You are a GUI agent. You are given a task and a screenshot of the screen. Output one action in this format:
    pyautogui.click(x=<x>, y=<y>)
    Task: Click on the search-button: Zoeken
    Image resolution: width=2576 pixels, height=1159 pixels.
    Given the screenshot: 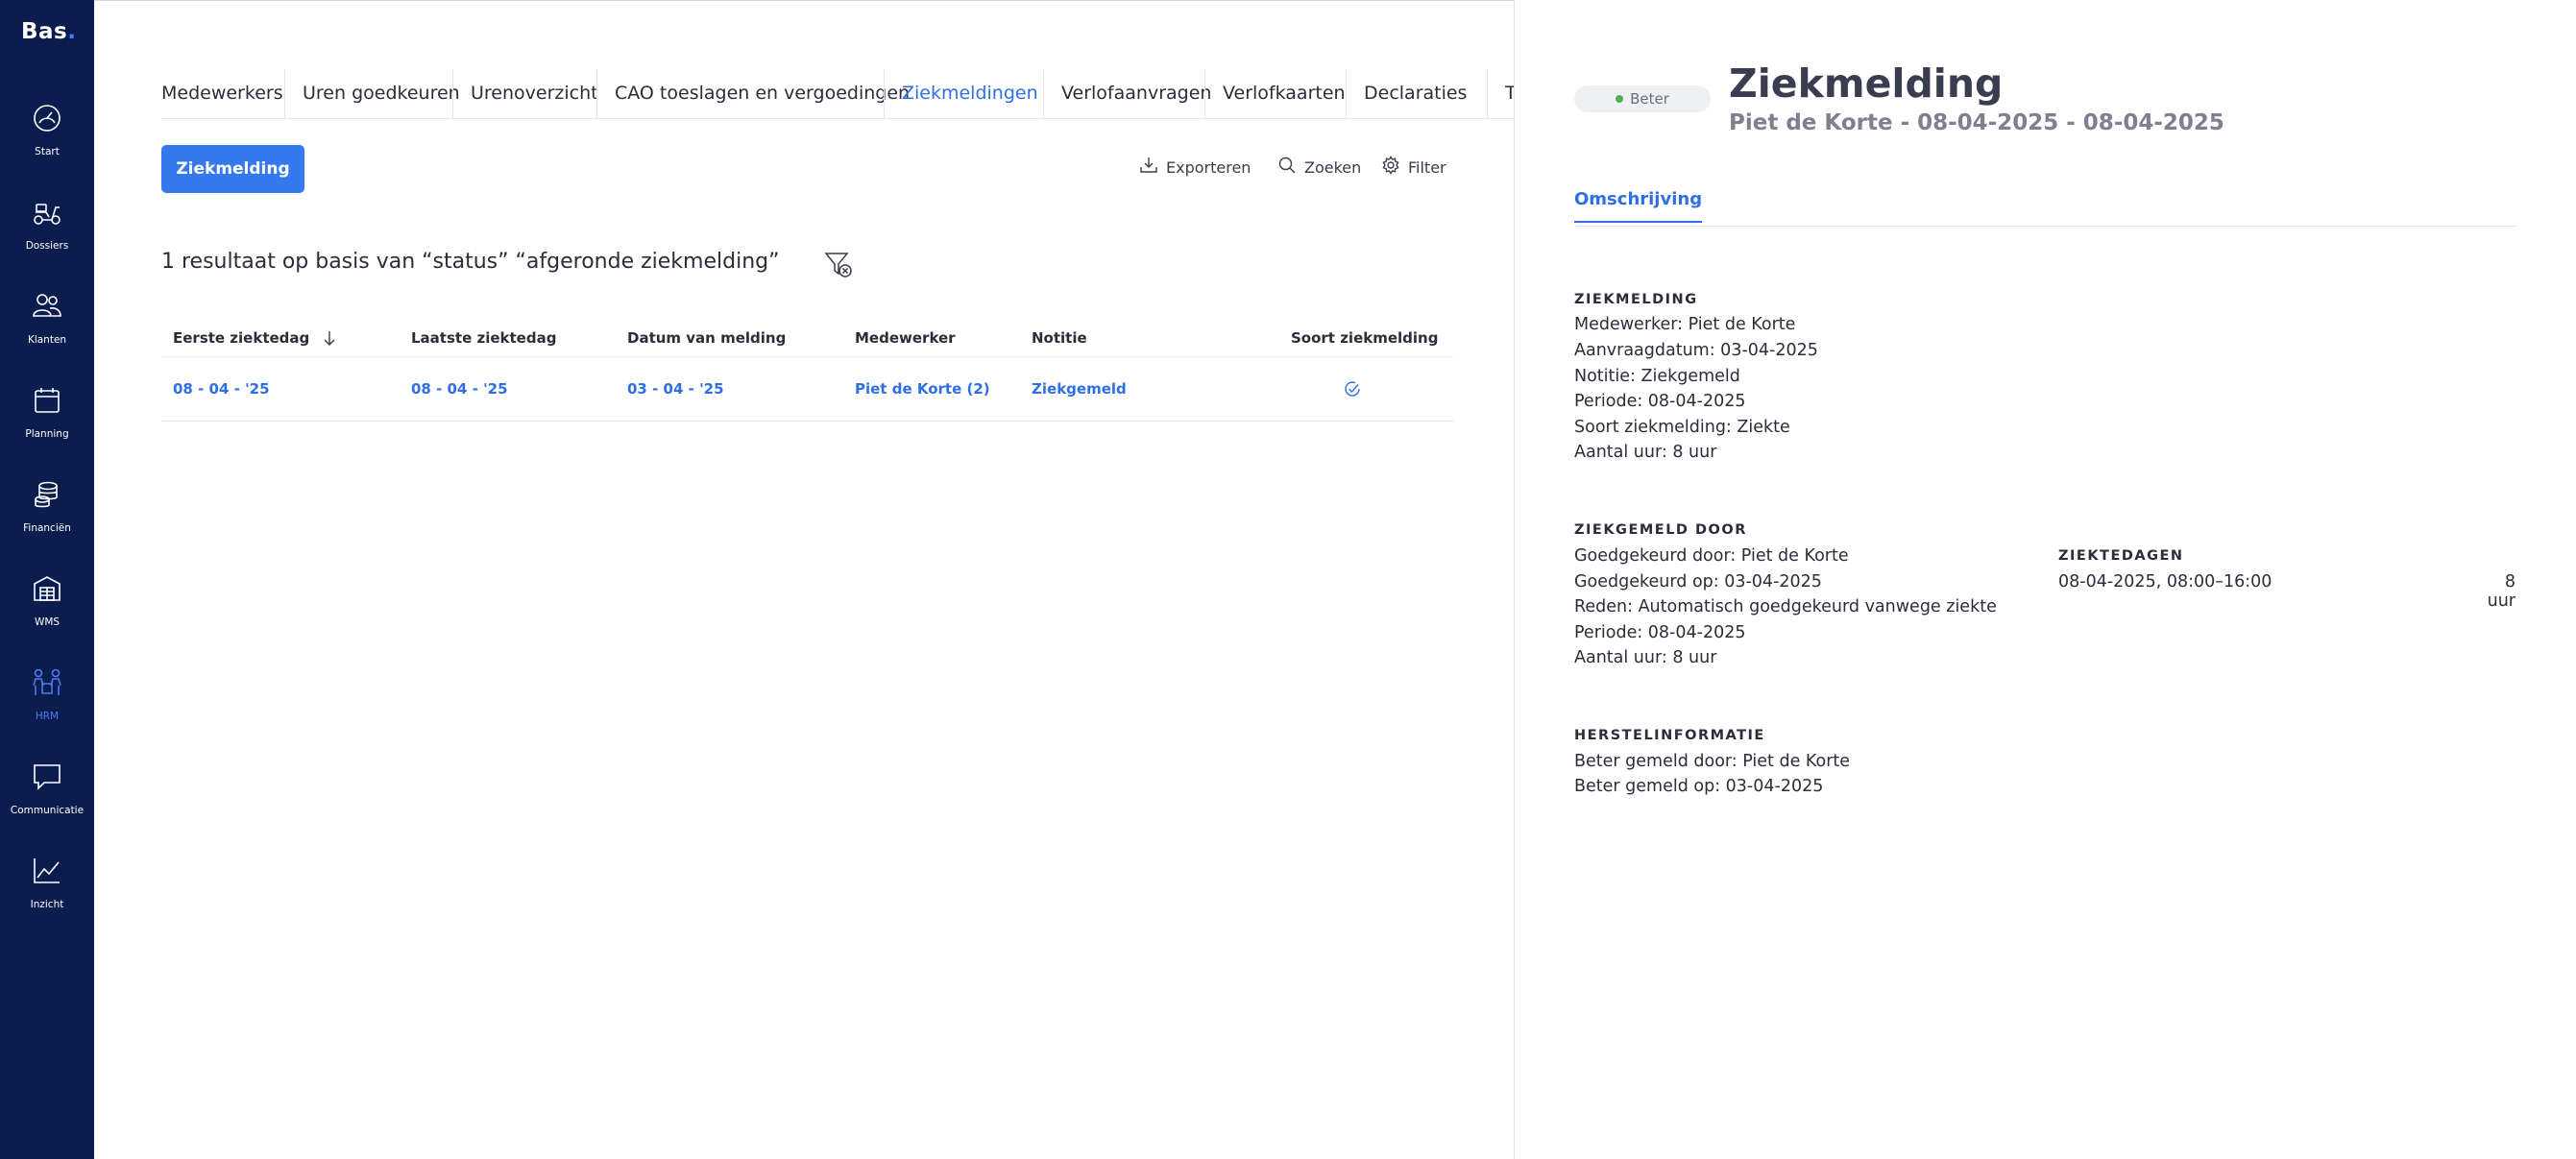 What is the action you would take?
    pyautogui.click(x=1319, y=167)
    